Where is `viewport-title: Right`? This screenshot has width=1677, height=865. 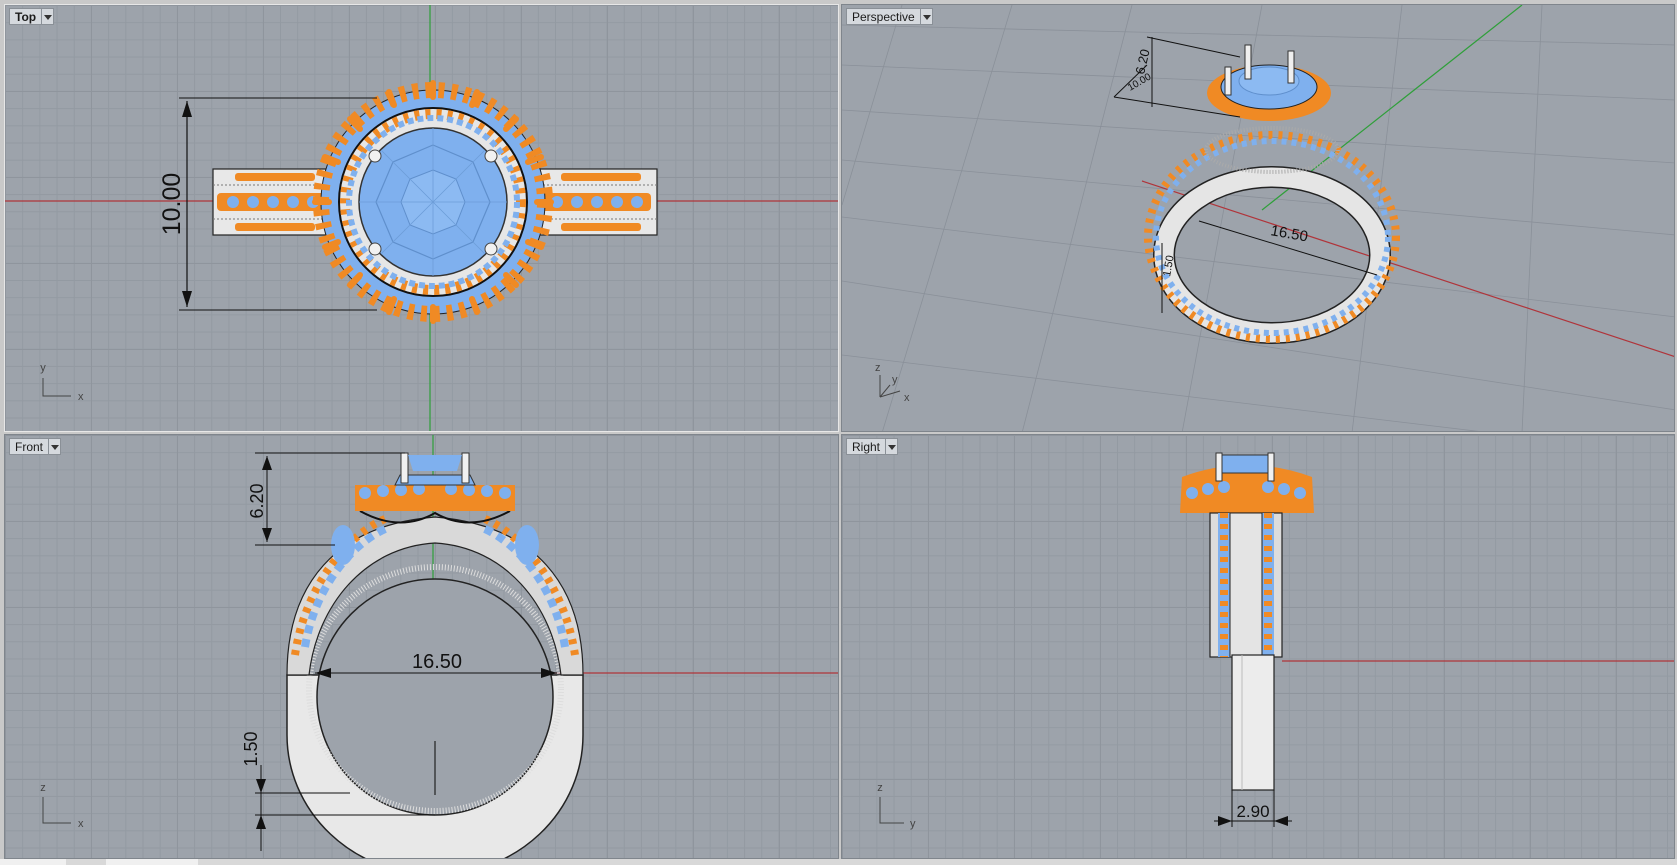
viewport-title: Right is located at coordinates (866, 446).